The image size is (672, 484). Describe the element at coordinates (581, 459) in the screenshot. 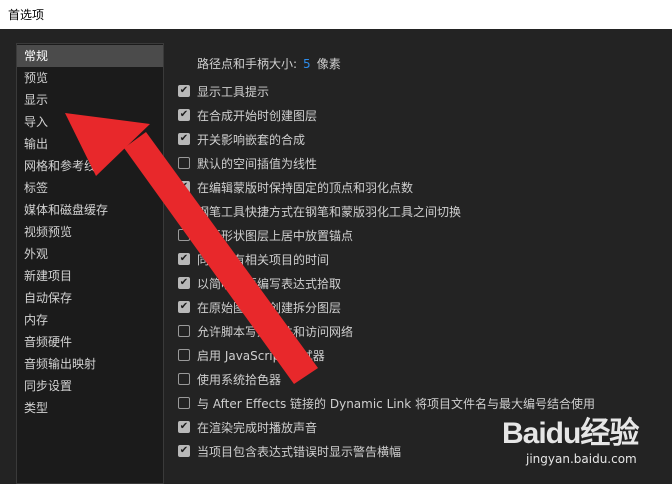

I see `watermark-url: jingyan.baidu.com` at that location.